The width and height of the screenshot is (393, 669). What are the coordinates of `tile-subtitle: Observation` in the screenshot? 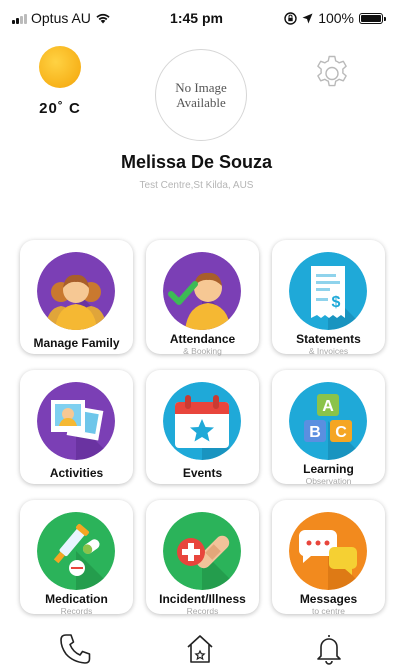 It's located at (328, 481).